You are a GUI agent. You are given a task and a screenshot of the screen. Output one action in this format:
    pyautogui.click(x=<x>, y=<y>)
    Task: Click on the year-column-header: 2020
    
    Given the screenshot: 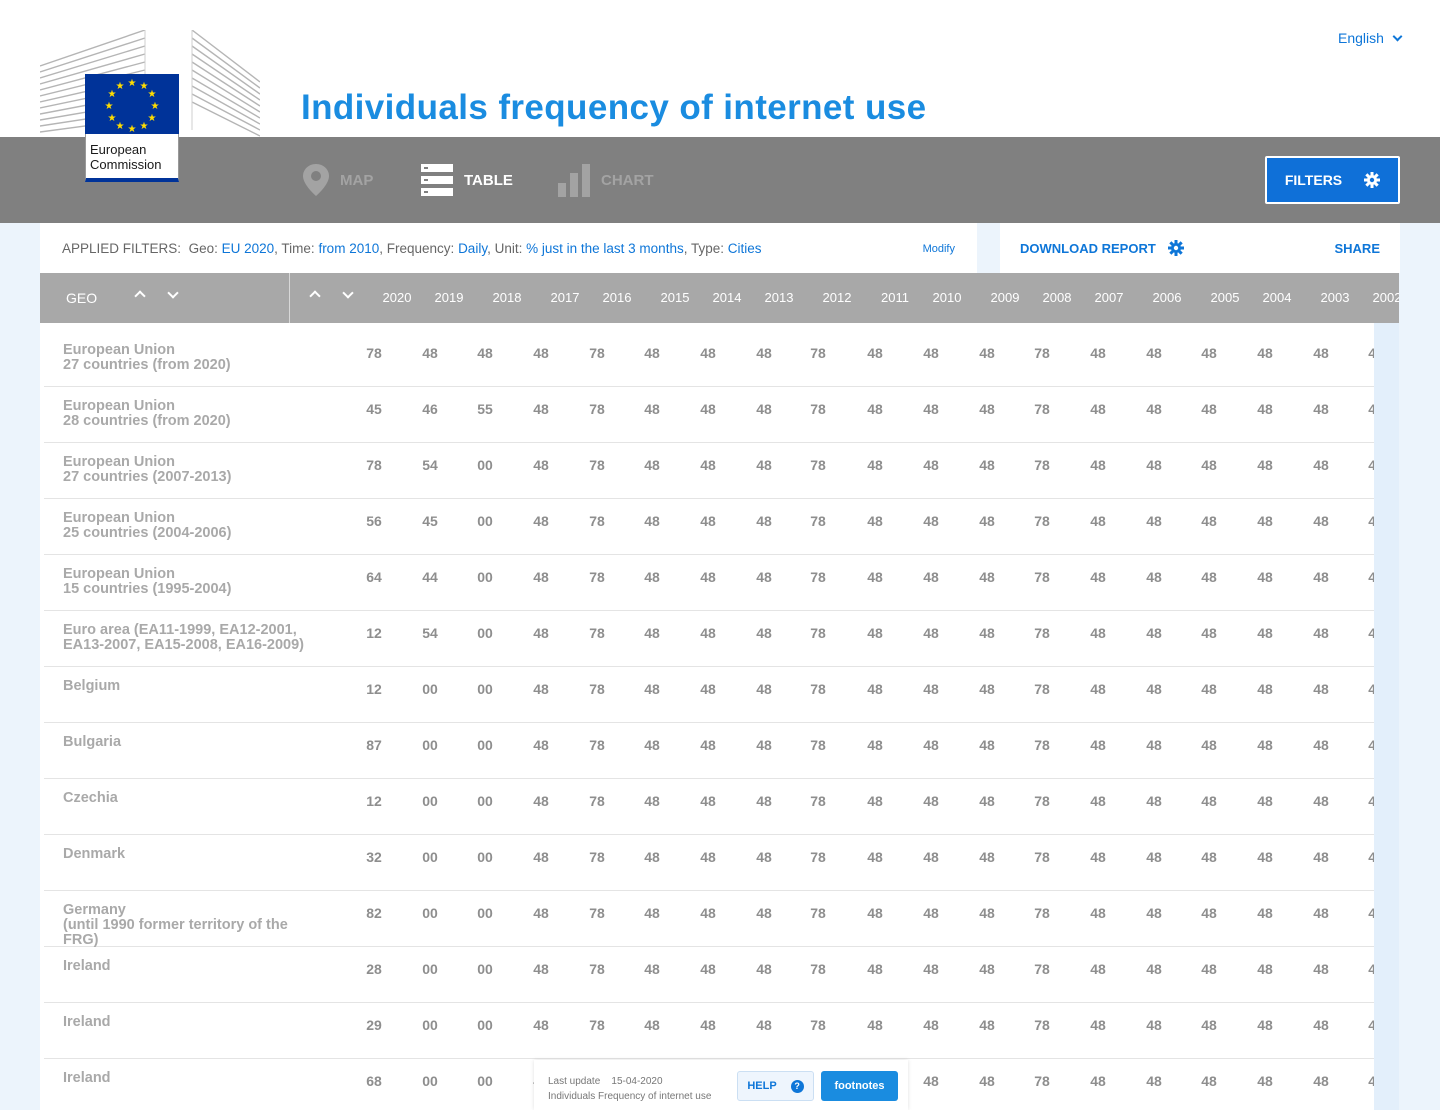 What is the action you would take?
    pyautogui.click(x=397, y=297)
    